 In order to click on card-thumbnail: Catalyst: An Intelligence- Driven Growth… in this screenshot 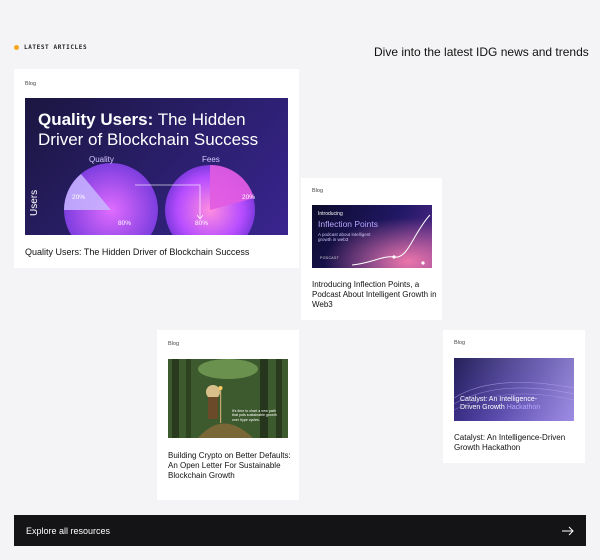, I will do `click(514, 389)`.